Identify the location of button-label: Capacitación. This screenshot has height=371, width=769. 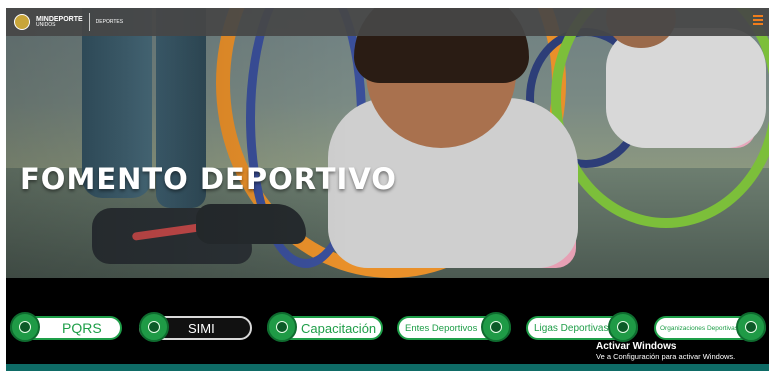
(339, 328).